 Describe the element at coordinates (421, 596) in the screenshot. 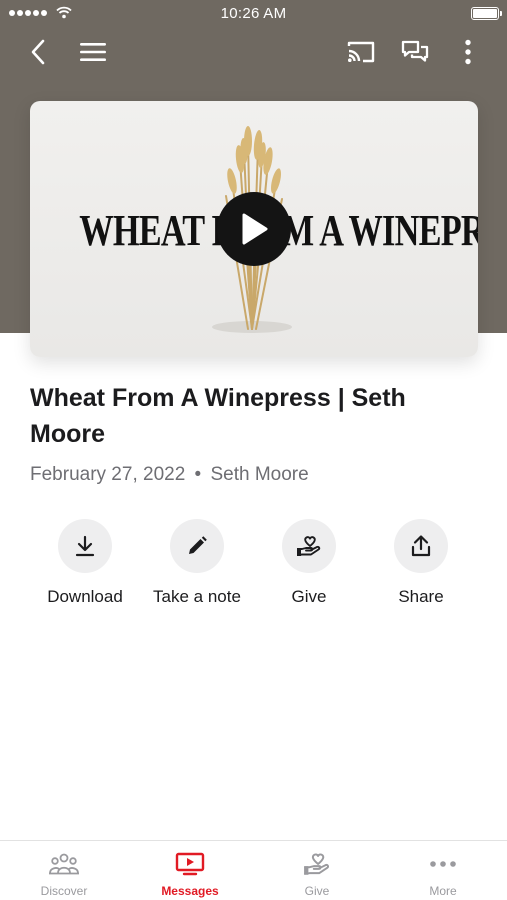

I see `share-label: Share` at that location.